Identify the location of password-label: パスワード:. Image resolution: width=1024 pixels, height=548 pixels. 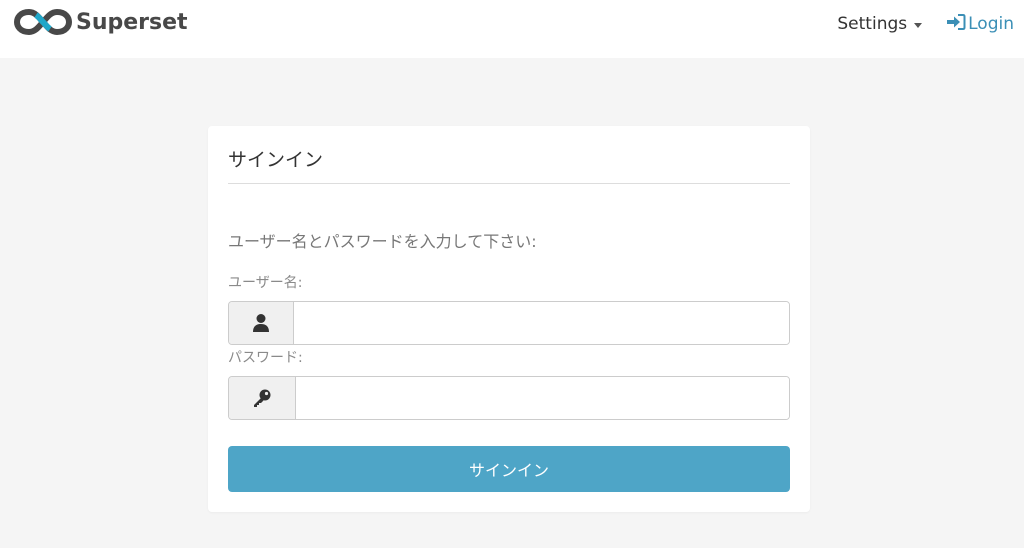
(265, 358).